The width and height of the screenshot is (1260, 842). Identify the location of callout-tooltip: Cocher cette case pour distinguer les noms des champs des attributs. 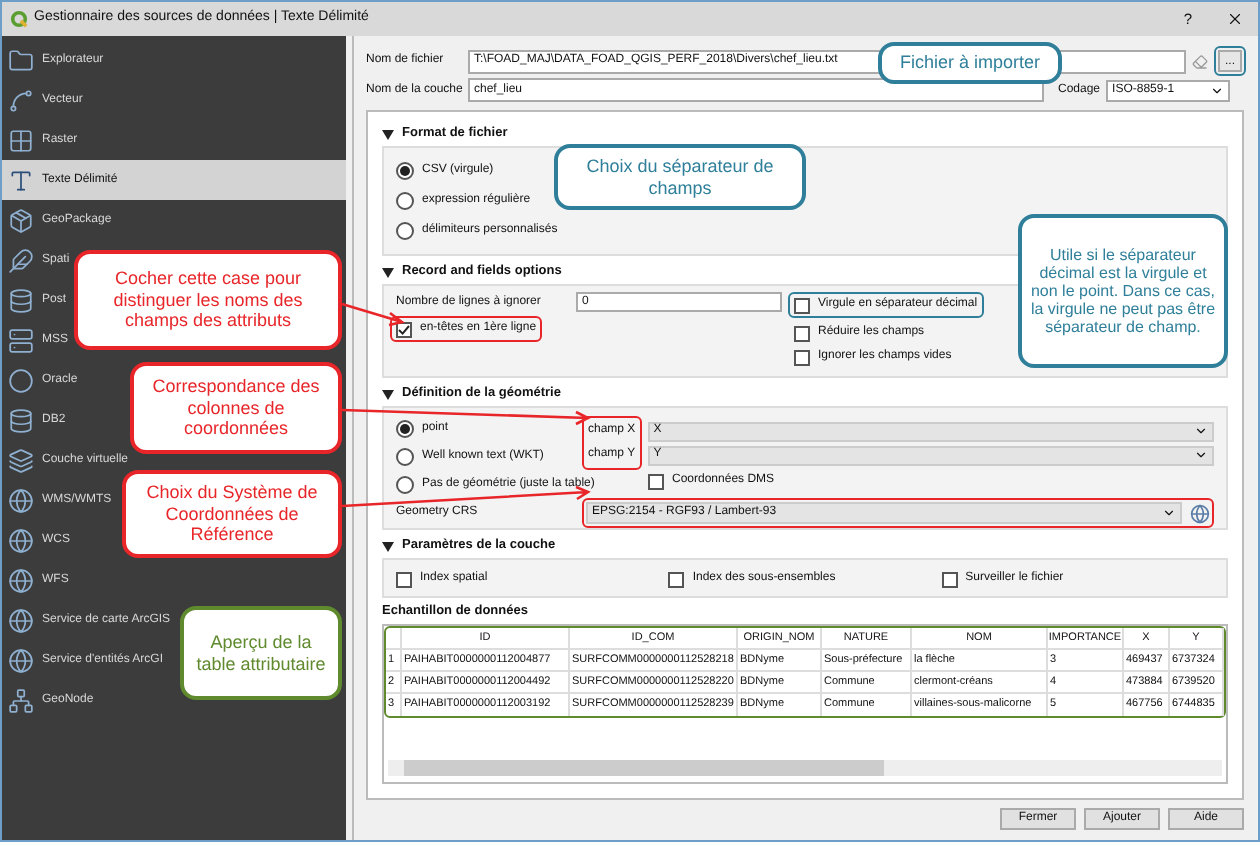
(208, 300).